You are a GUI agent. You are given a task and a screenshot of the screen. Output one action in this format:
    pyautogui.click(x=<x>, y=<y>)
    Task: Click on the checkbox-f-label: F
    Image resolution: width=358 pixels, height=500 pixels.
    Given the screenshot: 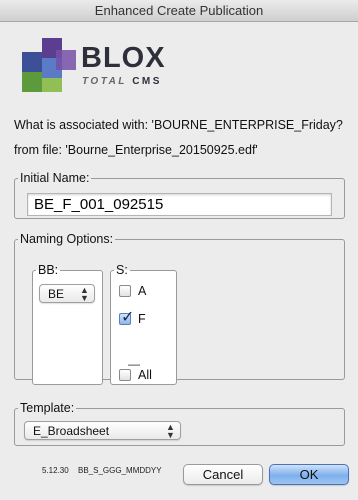 What is the action you would take?
    pyautogui.click(x=142, y=319)
    